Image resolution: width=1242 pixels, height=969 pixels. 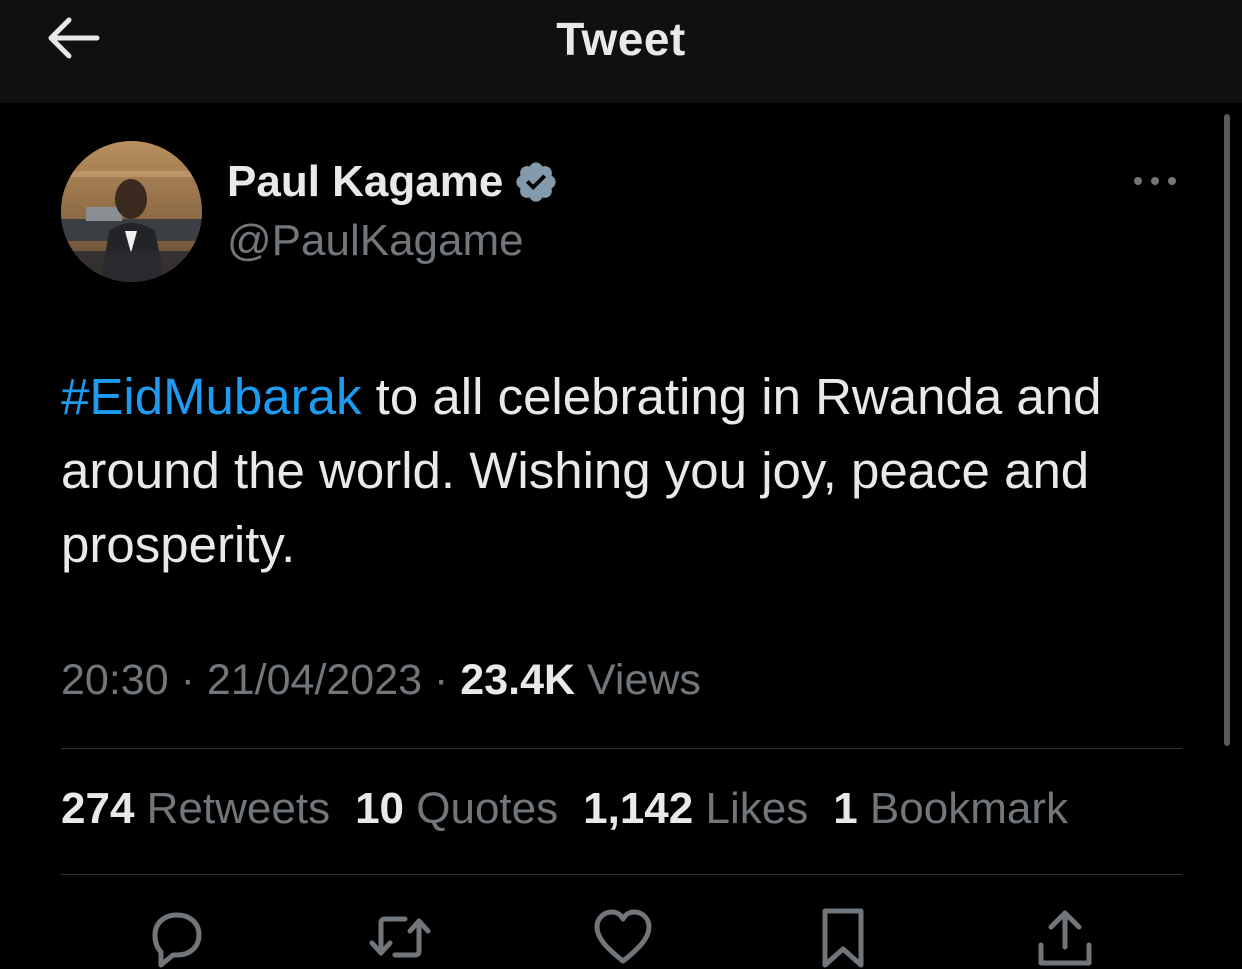 What do you see at coordinates (1227, 430) in the screenshot?
I see `scrollbar` at bounding box center [1227, 430].